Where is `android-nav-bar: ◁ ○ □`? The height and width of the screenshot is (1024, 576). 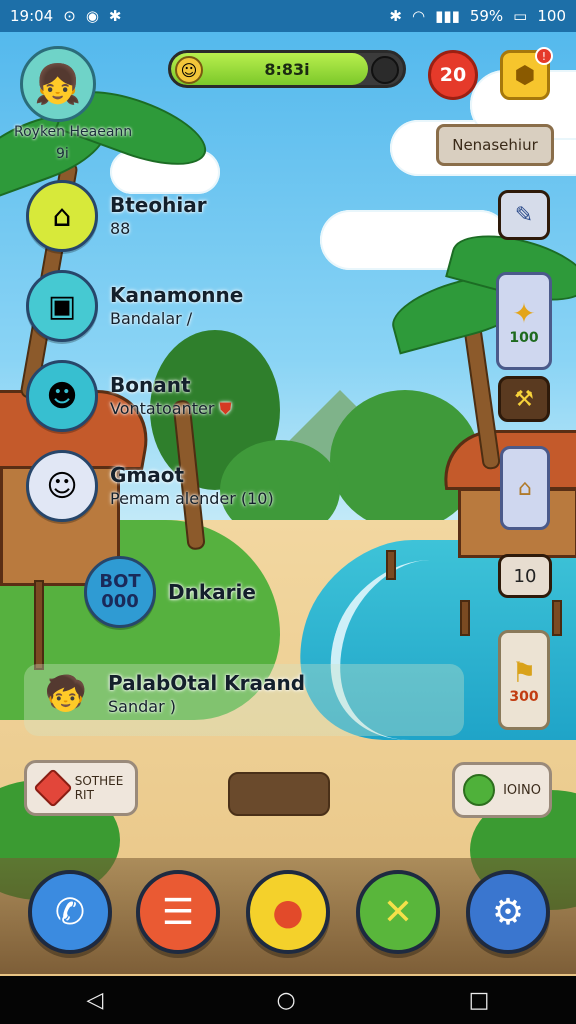
android-nav-bar: ◁ ○ □ is located at coordinates (288, 1000).